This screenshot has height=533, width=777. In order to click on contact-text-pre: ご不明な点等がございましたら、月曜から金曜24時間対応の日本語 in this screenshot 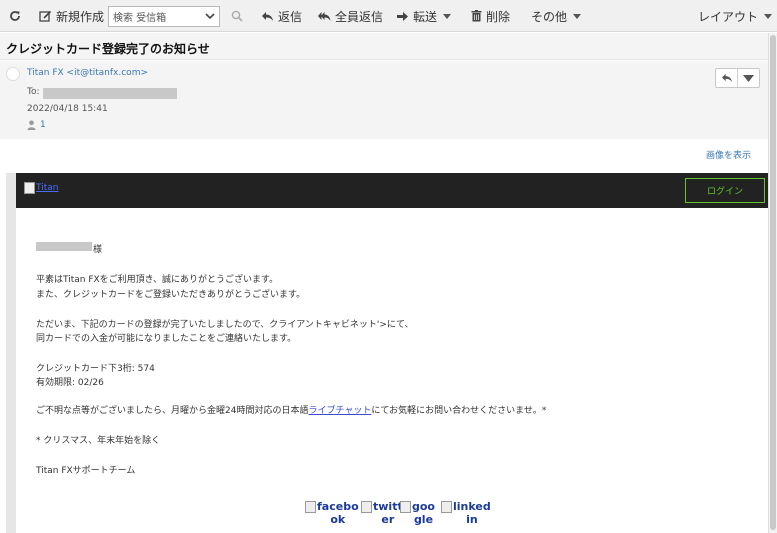, I will do `click(172, 411)`.